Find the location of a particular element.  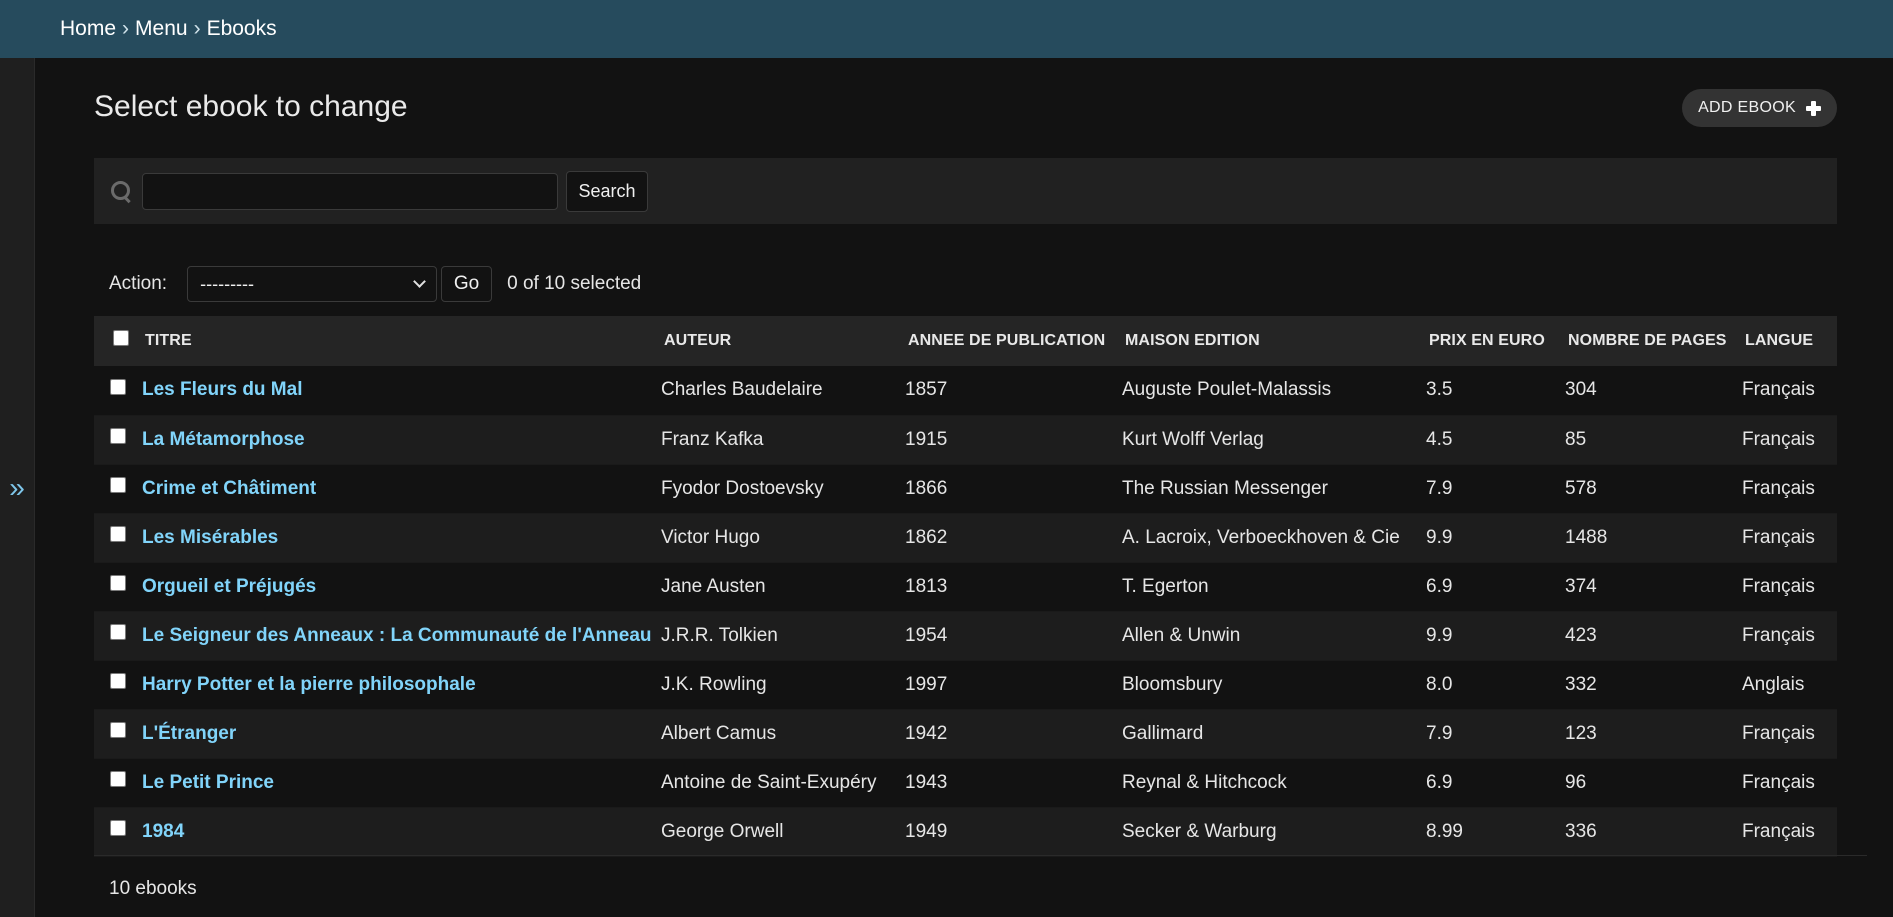

cell-publisher: Allen & Unwin is located at coordinates (1273, 635).